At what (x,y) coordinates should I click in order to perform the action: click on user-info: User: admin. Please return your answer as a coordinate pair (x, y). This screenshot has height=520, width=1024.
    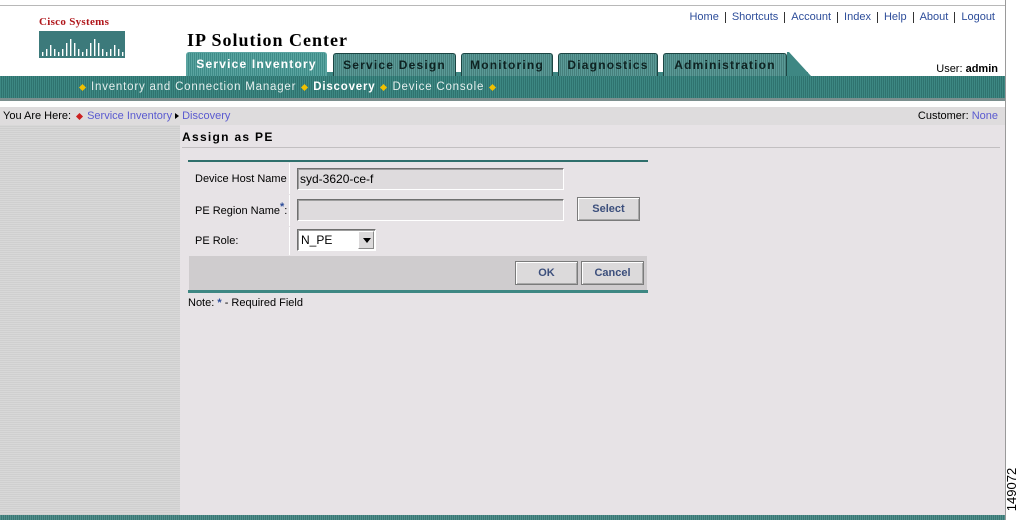
    Looking at the image, I should click on (967, 69).